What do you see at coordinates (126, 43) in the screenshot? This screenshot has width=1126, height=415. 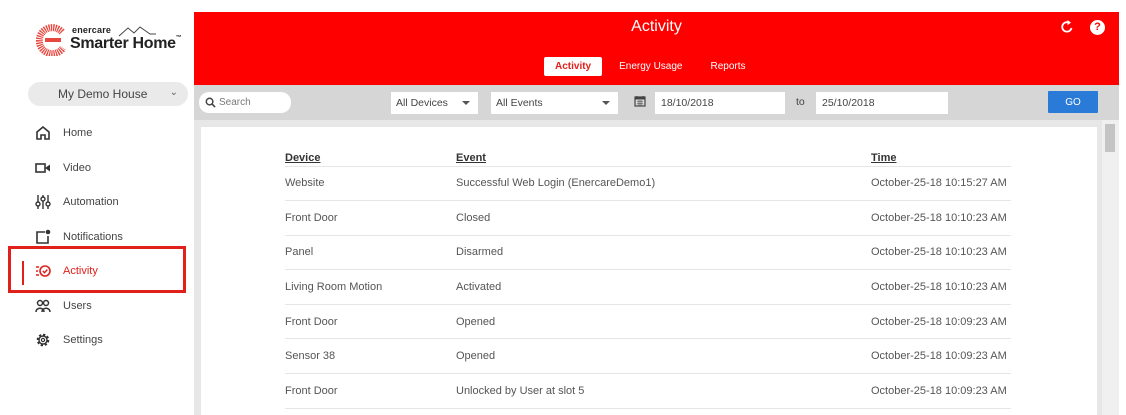 I see `brand-big-text: Smarter Home™` at bounding box center [126, 43].